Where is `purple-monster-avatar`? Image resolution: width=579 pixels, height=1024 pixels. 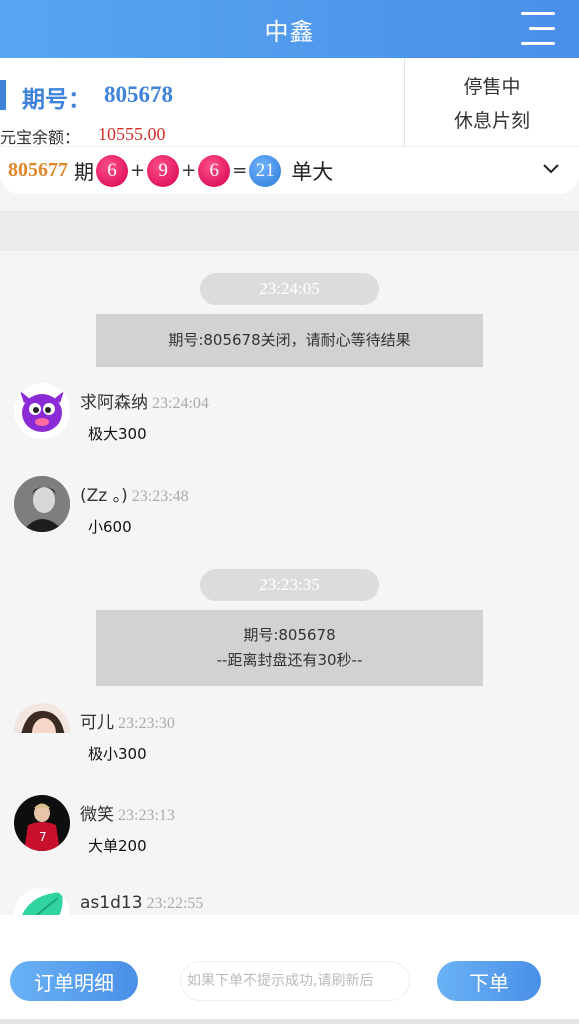
purple-monster-avatar is located at coordinates (42, 411).